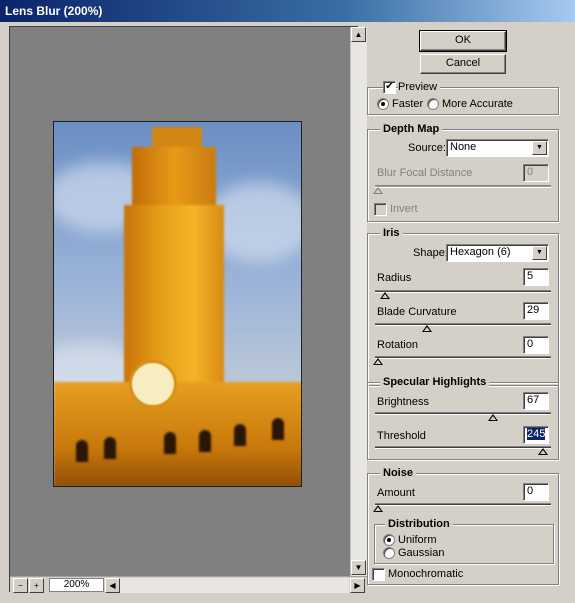 Image resolution: width=575 pixels, height=603 pixels. I want to click on uniform-radio, so click(389, 540).